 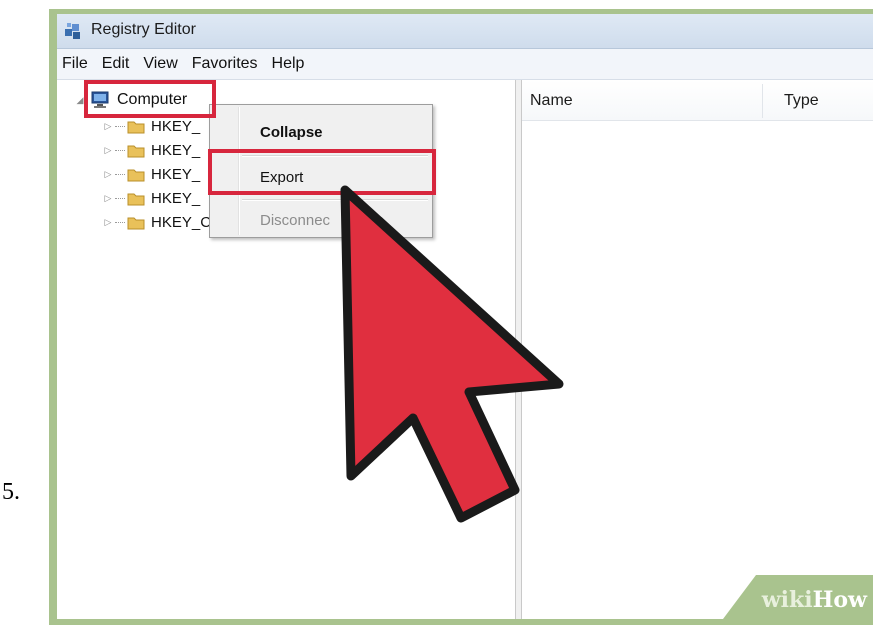 I want to click on column-header-type: Type, so click(x=801, y=101).